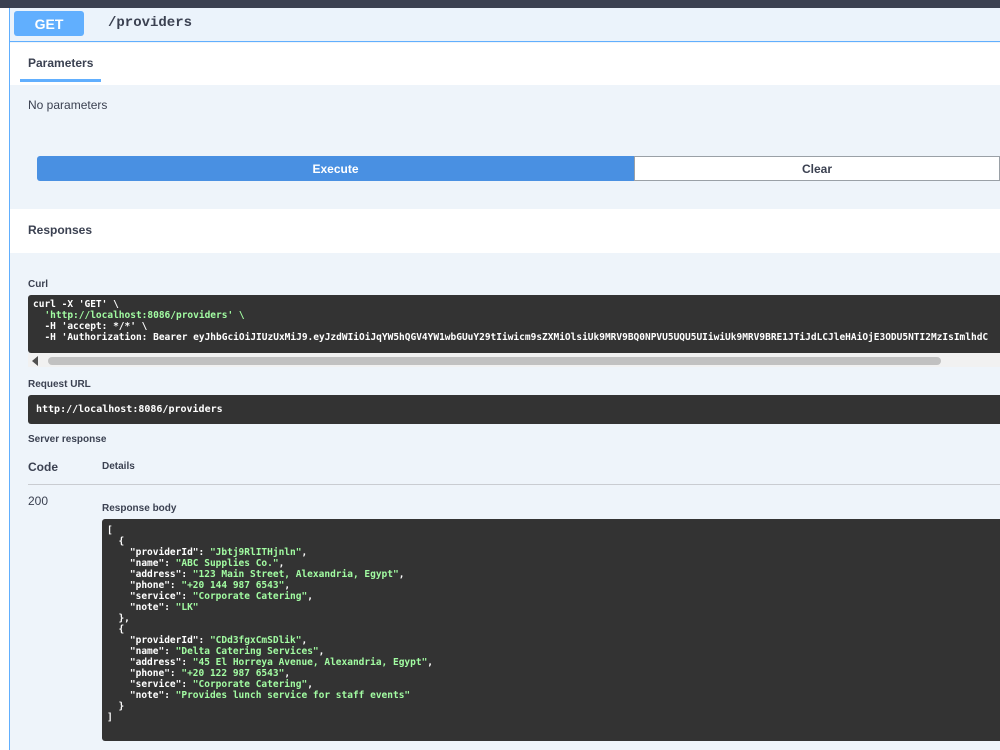 The width and height of the screenshot is (1000, 750). Describe the element at coordinates (233, 673) in the screenshot. I see `json-string: "+20 122 987 6543"` at that location.